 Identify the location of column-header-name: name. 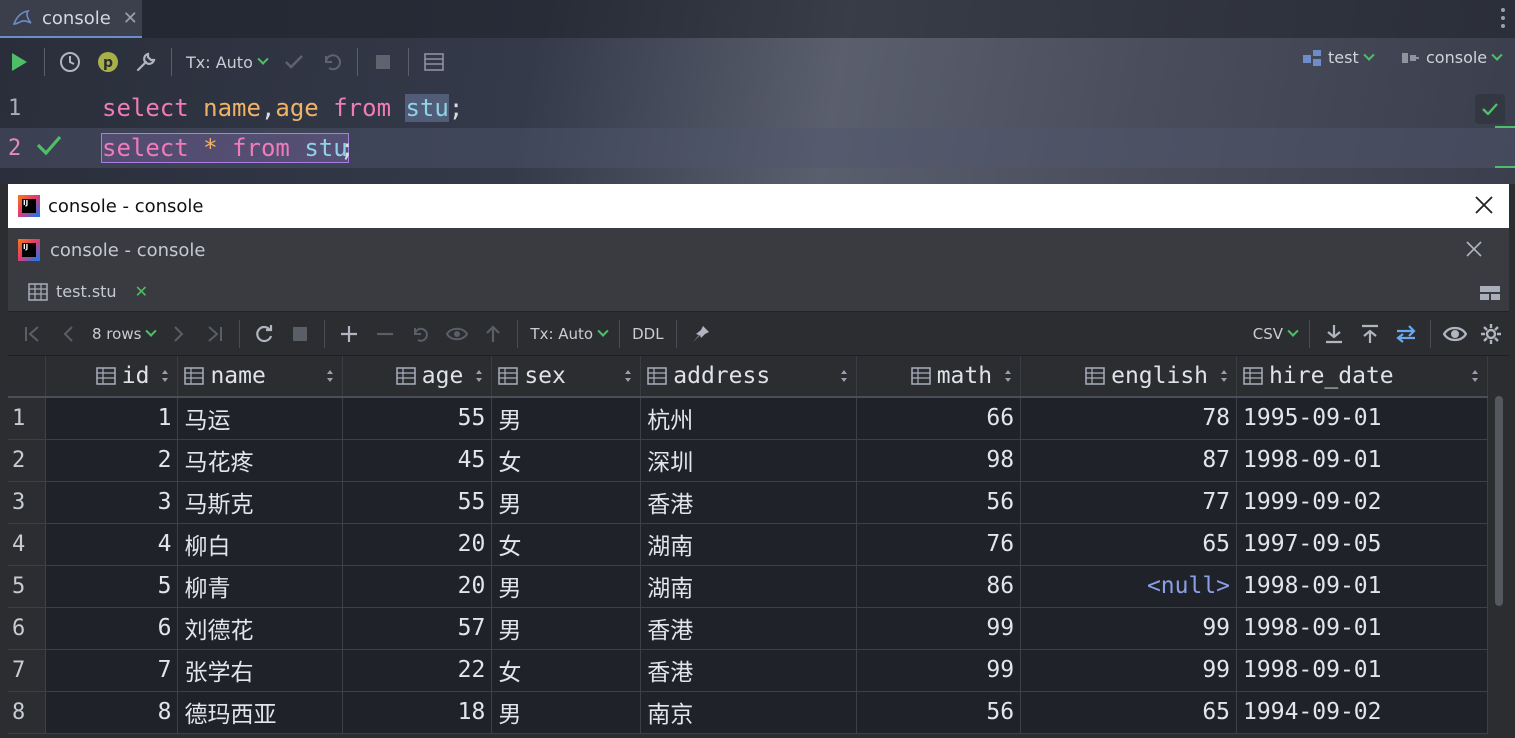
(260, 377).